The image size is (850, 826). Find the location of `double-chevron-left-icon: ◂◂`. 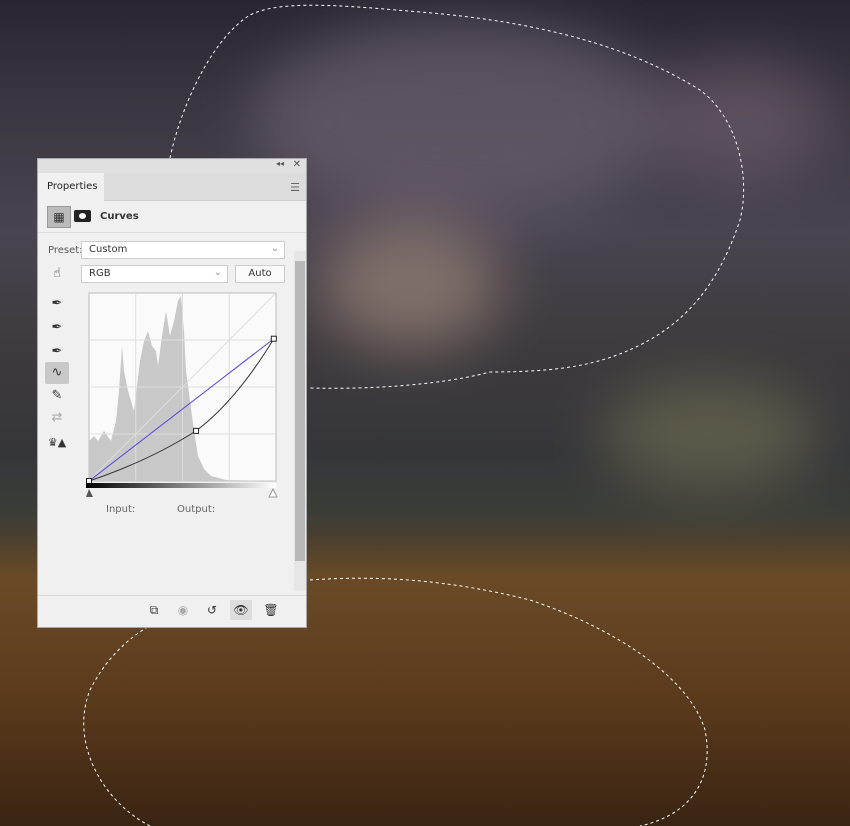

double-chevron-left-icon: ◂◂ is located at coordinates (280, 163).